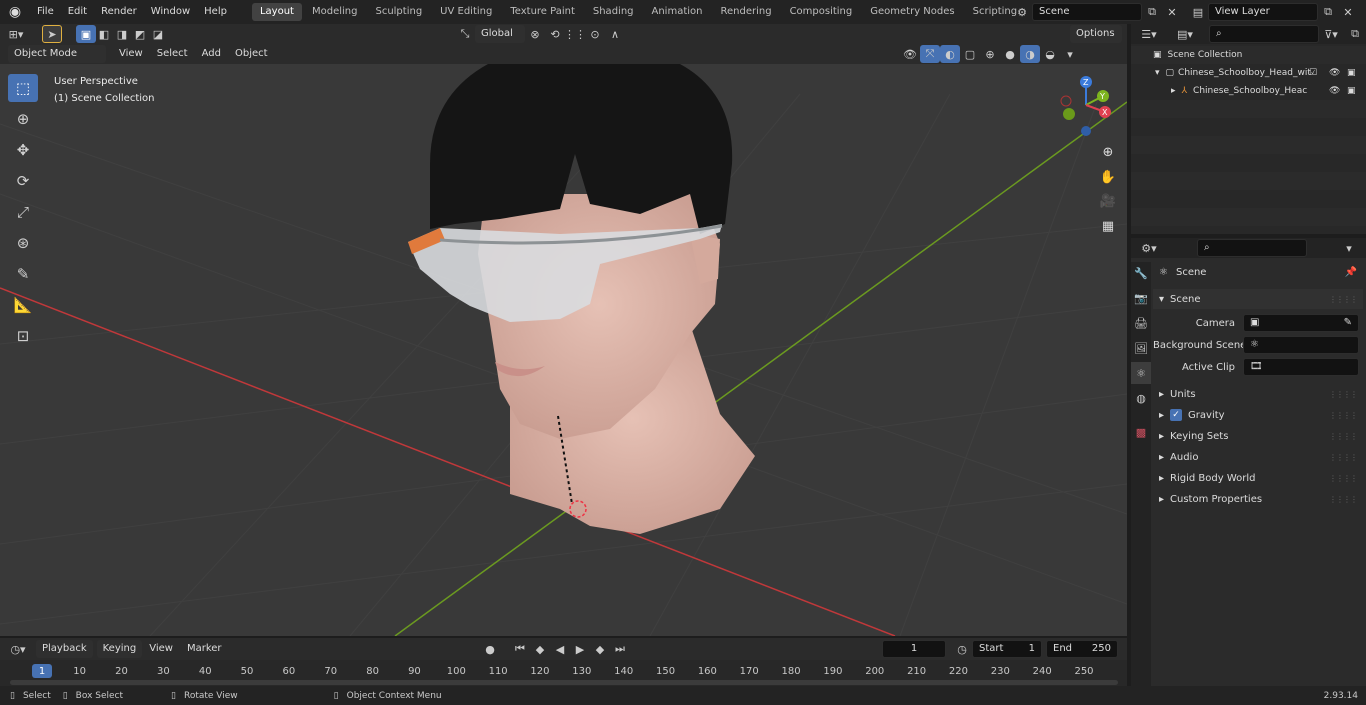  What do you see at coordinates (1010, 54) in the screenshot?
I see `solid-shading-icon: ●` at bounding box center [1010, 54].